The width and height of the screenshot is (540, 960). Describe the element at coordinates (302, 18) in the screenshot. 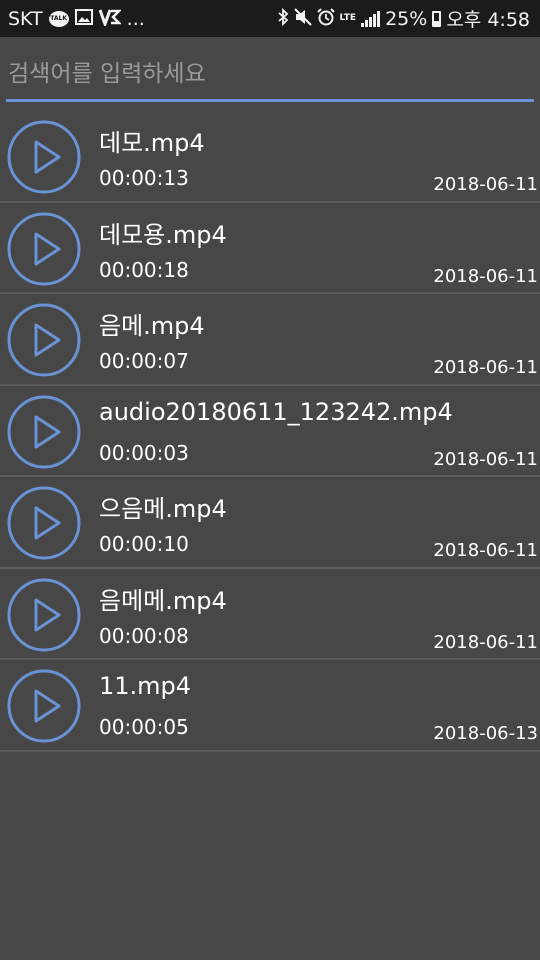

I see `mute-icon` at that location.